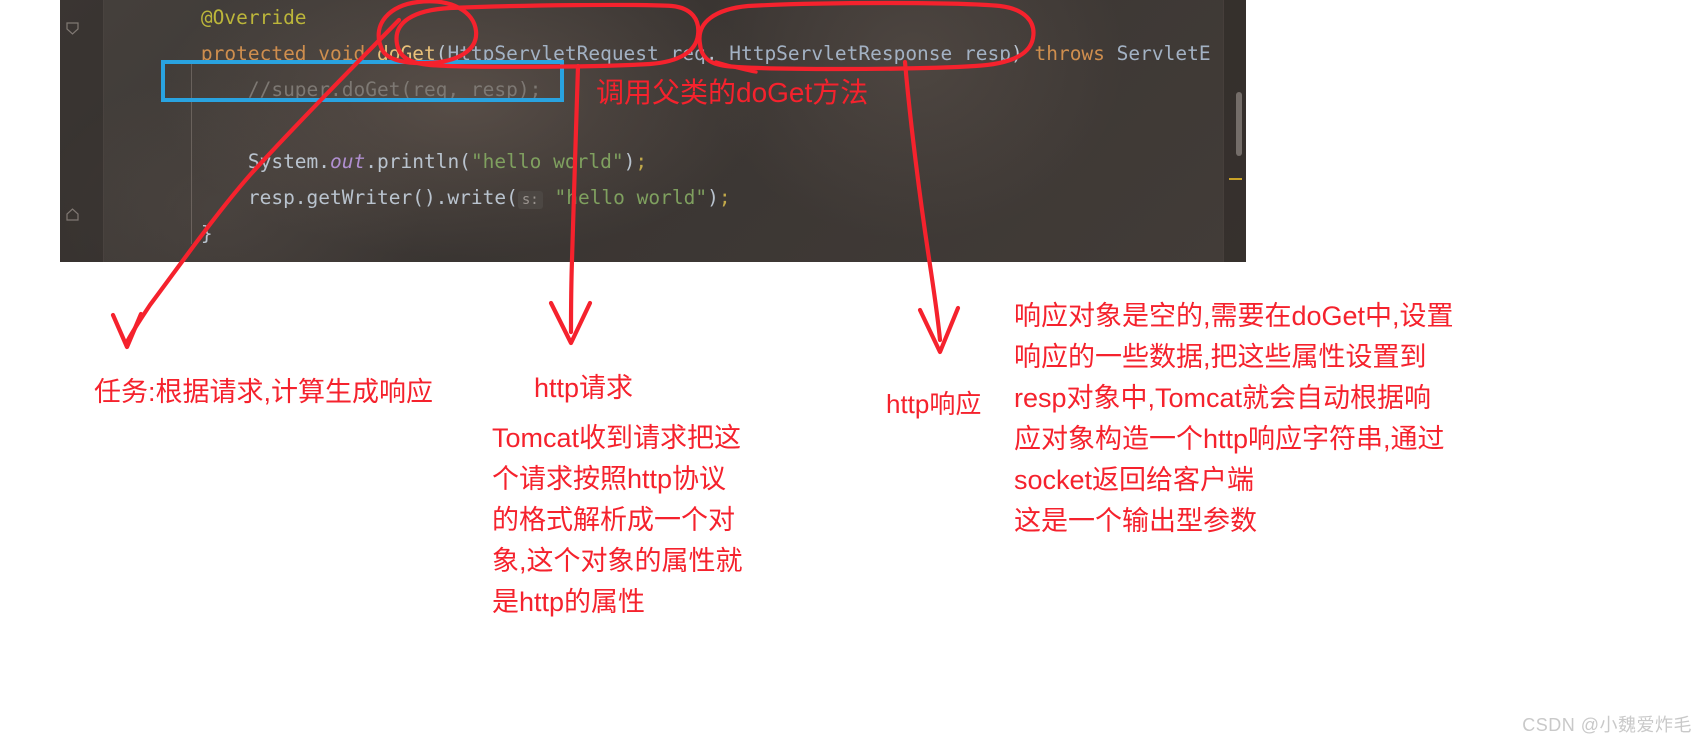 This screenshot has height=745, width=1704. What do you see at coordinates (530, 200) in the screenshot?
I see `code-token: s:` at bounding box center [530, 200].